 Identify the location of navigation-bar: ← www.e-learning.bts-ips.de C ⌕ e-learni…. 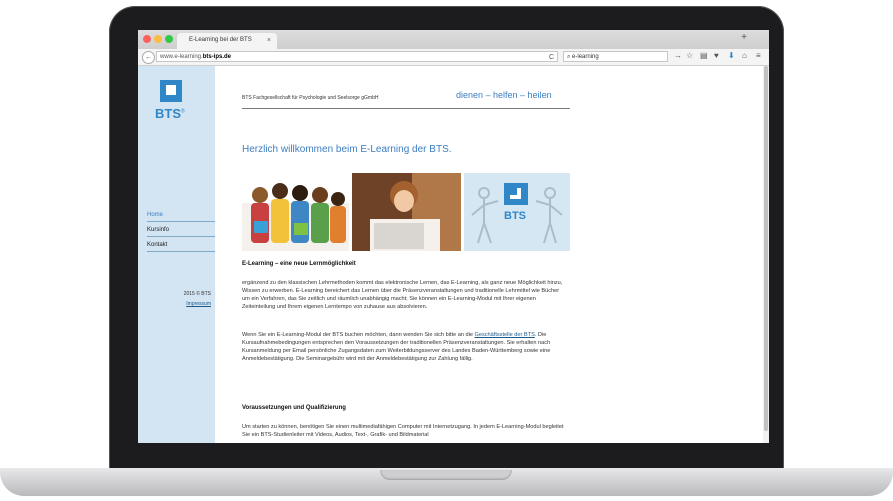
(453, 57).